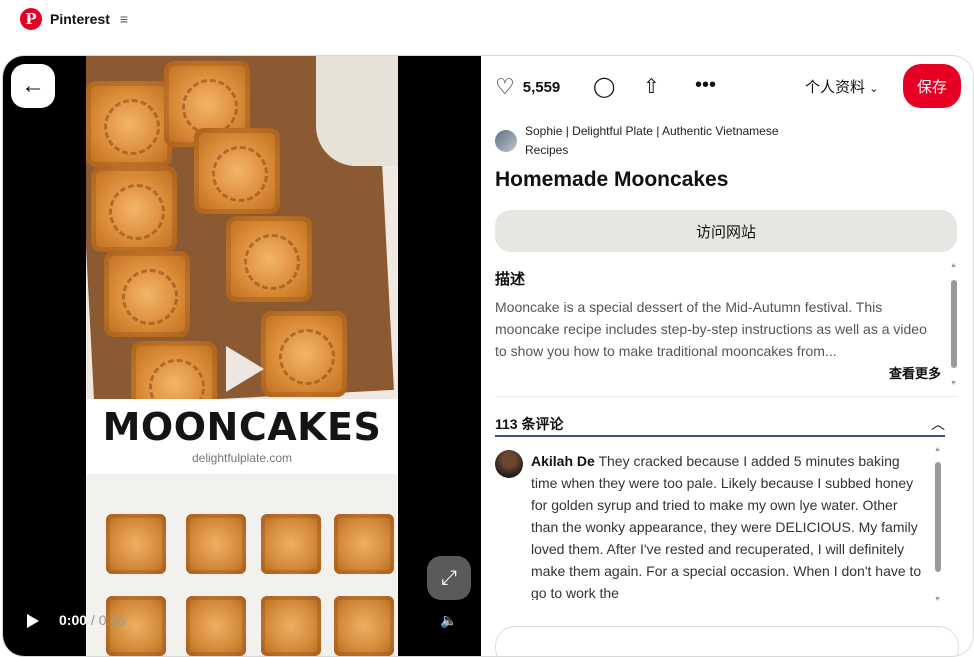 This screenshot has height=657, width=974. Describe the element at coordinates (835, 87) in the screenshot. I see `profile-label: 个人资料` at that location.